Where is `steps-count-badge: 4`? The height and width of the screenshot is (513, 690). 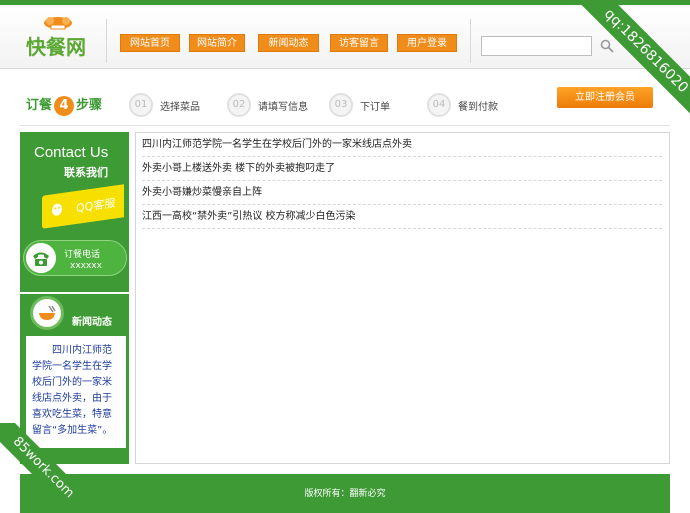 steps-count-badge: 4 is located at coordinates (64, 106).